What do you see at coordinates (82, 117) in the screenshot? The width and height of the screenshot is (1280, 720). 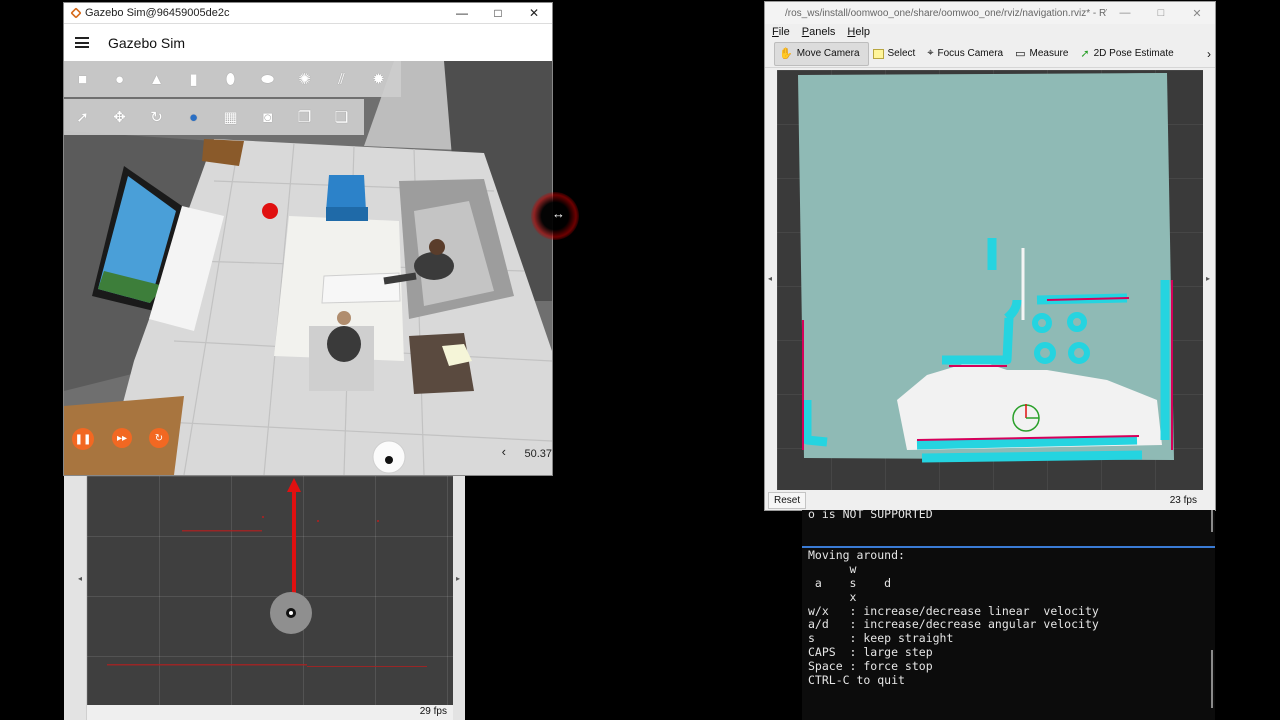 I see `select-icon: ➚` at bounding box center [82, 117].